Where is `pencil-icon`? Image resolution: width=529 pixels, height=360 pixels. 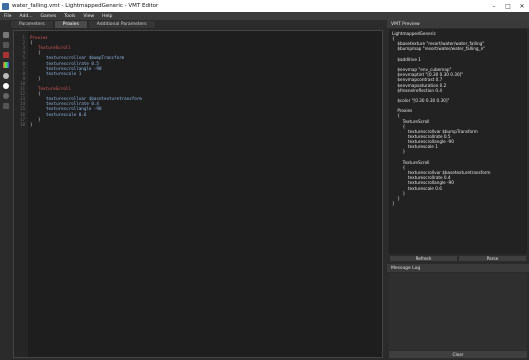
pencil-icon is located at coordinates (6, 35).